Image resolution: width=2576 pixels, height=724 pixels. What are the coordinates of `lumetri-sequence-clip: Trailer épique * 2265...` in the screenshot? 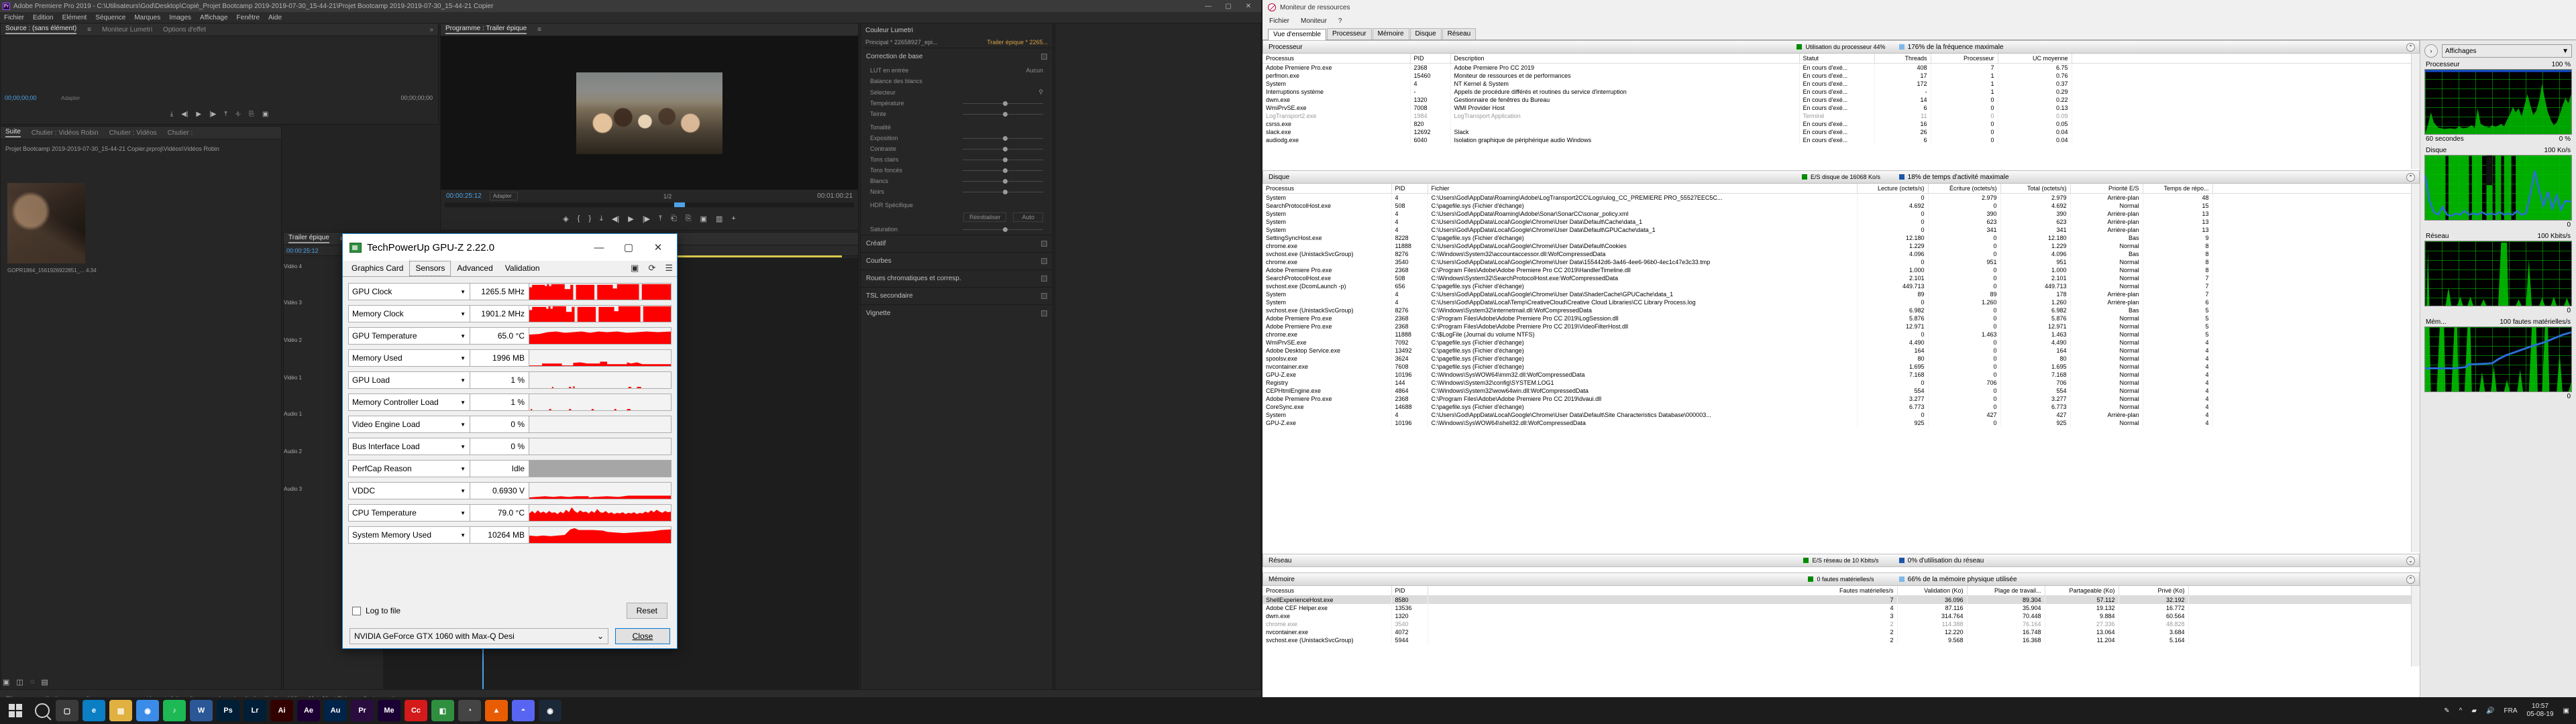 It's located at (1017, 42).